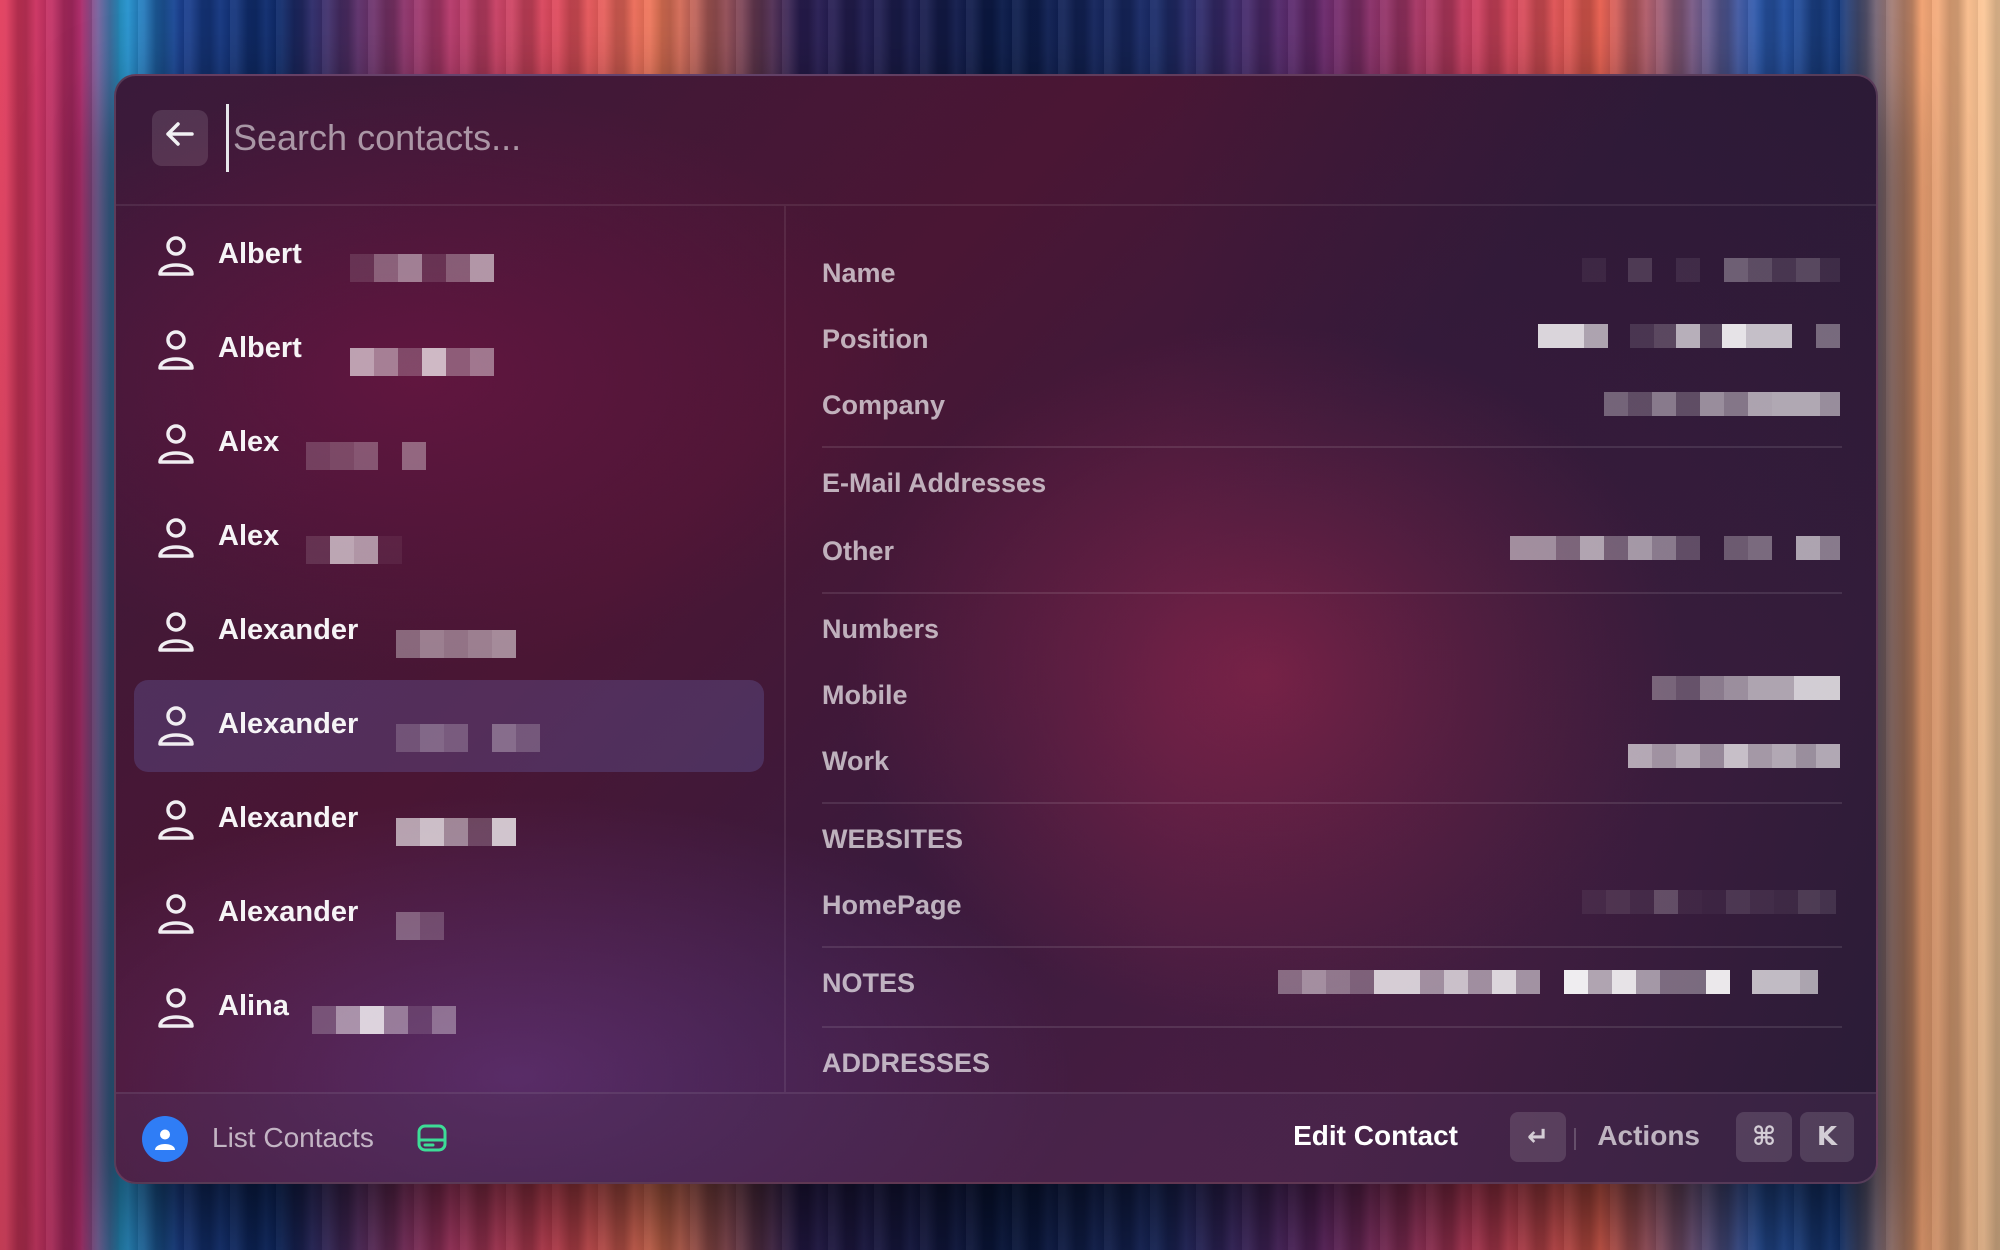 This screenshot has height=1250, width=2000. I want to click on command-key-badge: ⌘, so click(1764, 1137).